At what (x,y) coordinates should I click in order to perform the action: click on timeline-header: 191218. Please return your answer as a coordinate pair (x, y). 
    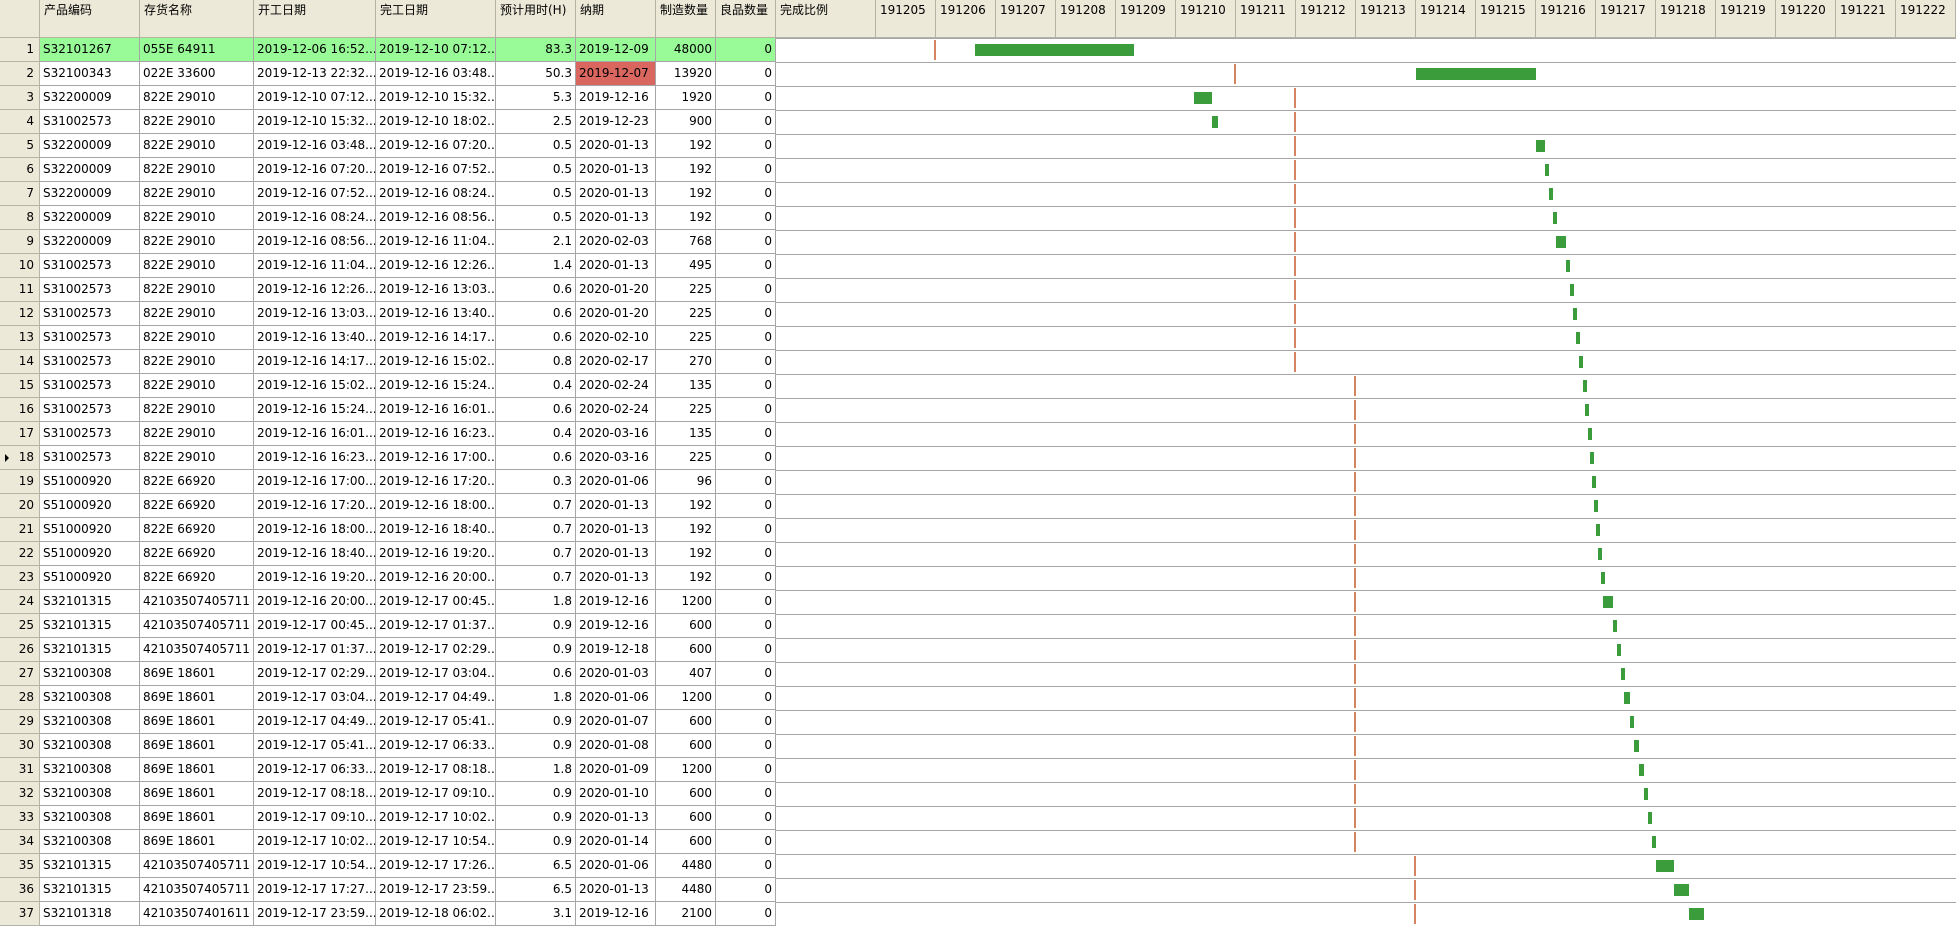
    Looking at the image, I should click on (1686, 19).